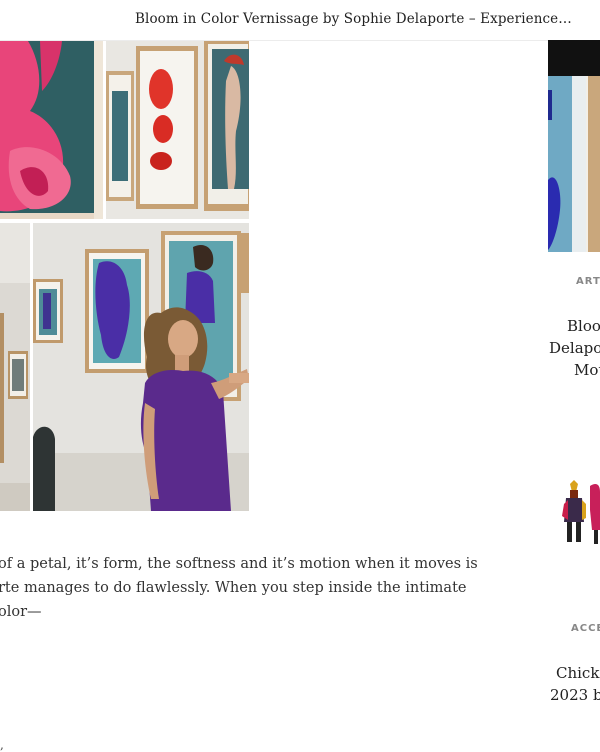 Image resolution: width=600 pixels, height=752 pixels. What do you see at coordinates (583, 326) in the screenshot?
I see `sidebar-card-1-title-line-1: Bloor` at bounding box center [583, 326].